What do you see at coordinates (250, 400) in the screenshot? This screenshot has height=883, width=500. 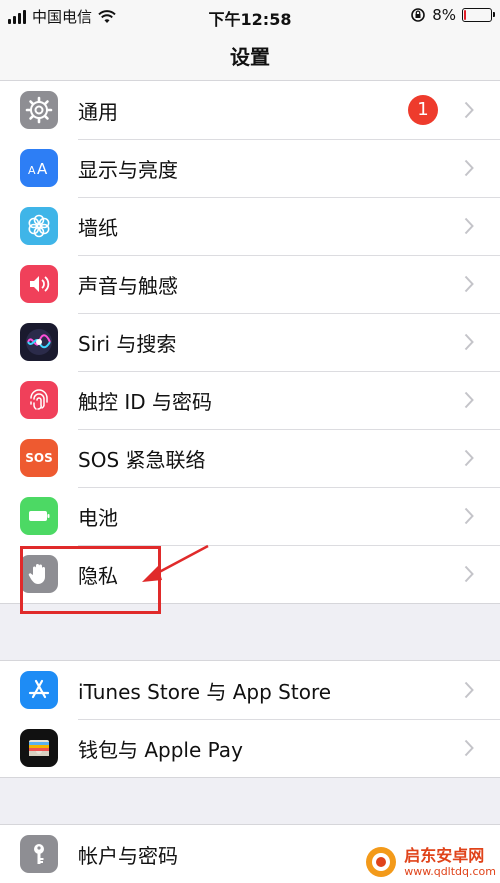 I see `row-touch-id-passcode: 触控 ID 与密码` at bounding box center [250, 400].